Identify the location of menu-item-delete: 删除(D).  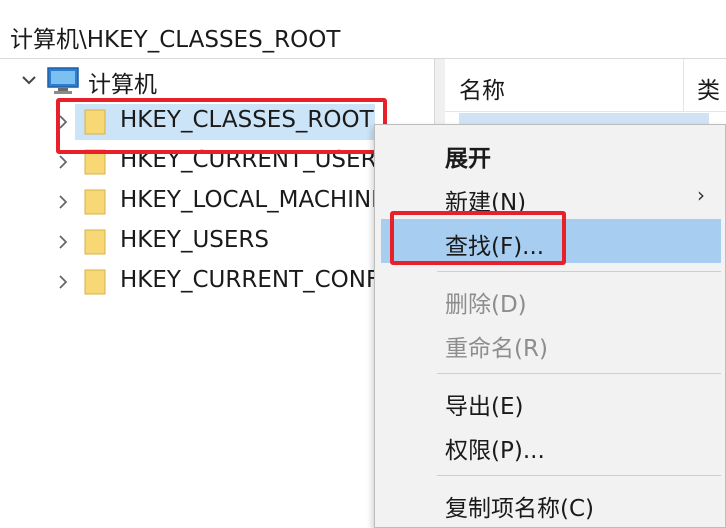
(551, 299).